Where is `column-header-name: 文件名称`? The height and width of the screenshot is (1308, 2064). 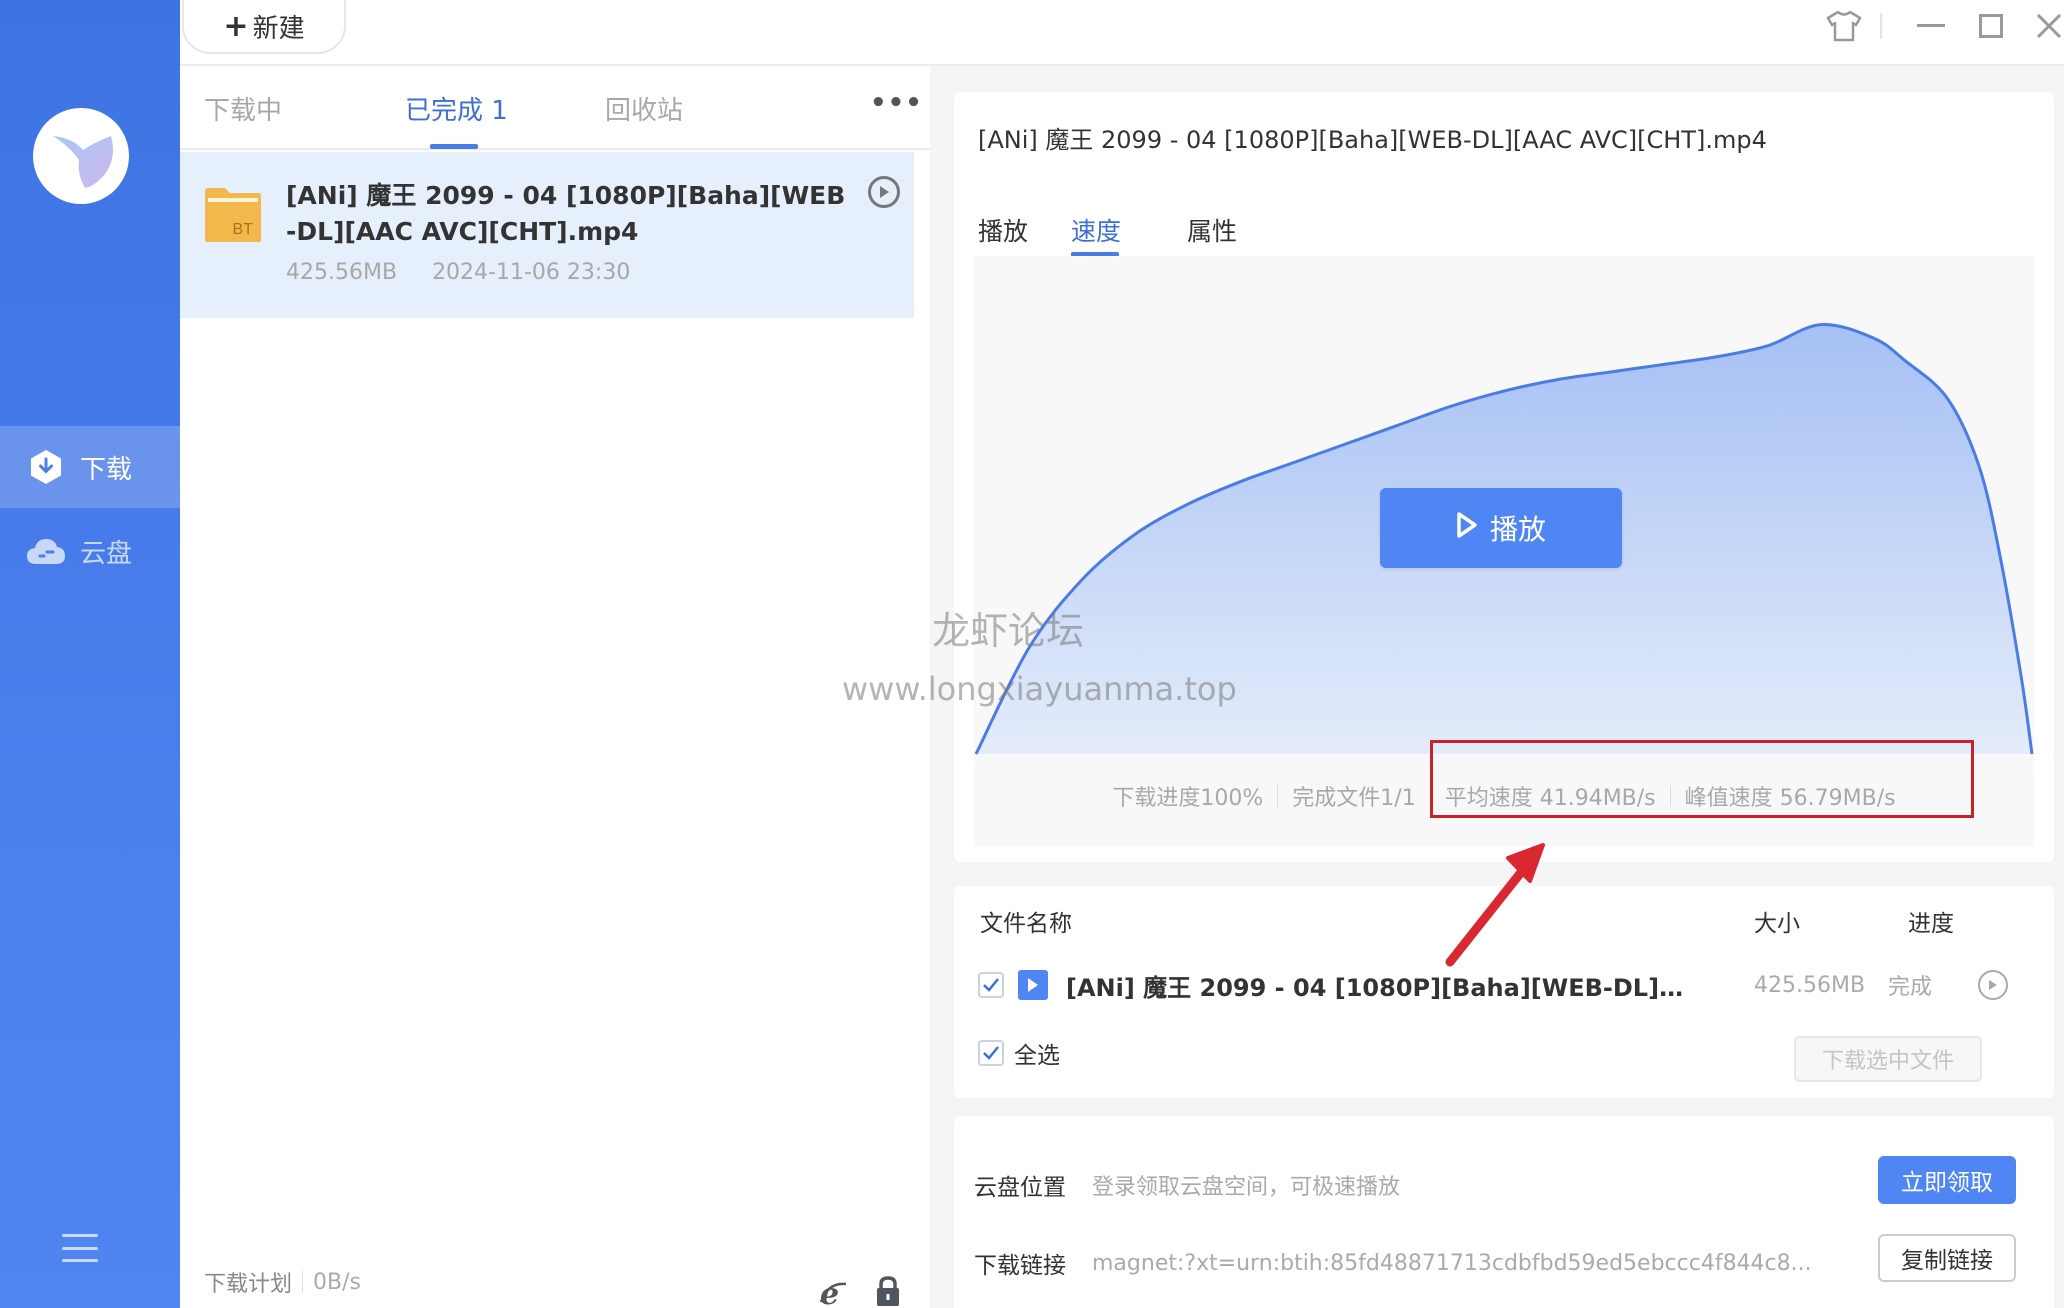
column-header-name: 文件名称 is located at coordinates (1026, 924).